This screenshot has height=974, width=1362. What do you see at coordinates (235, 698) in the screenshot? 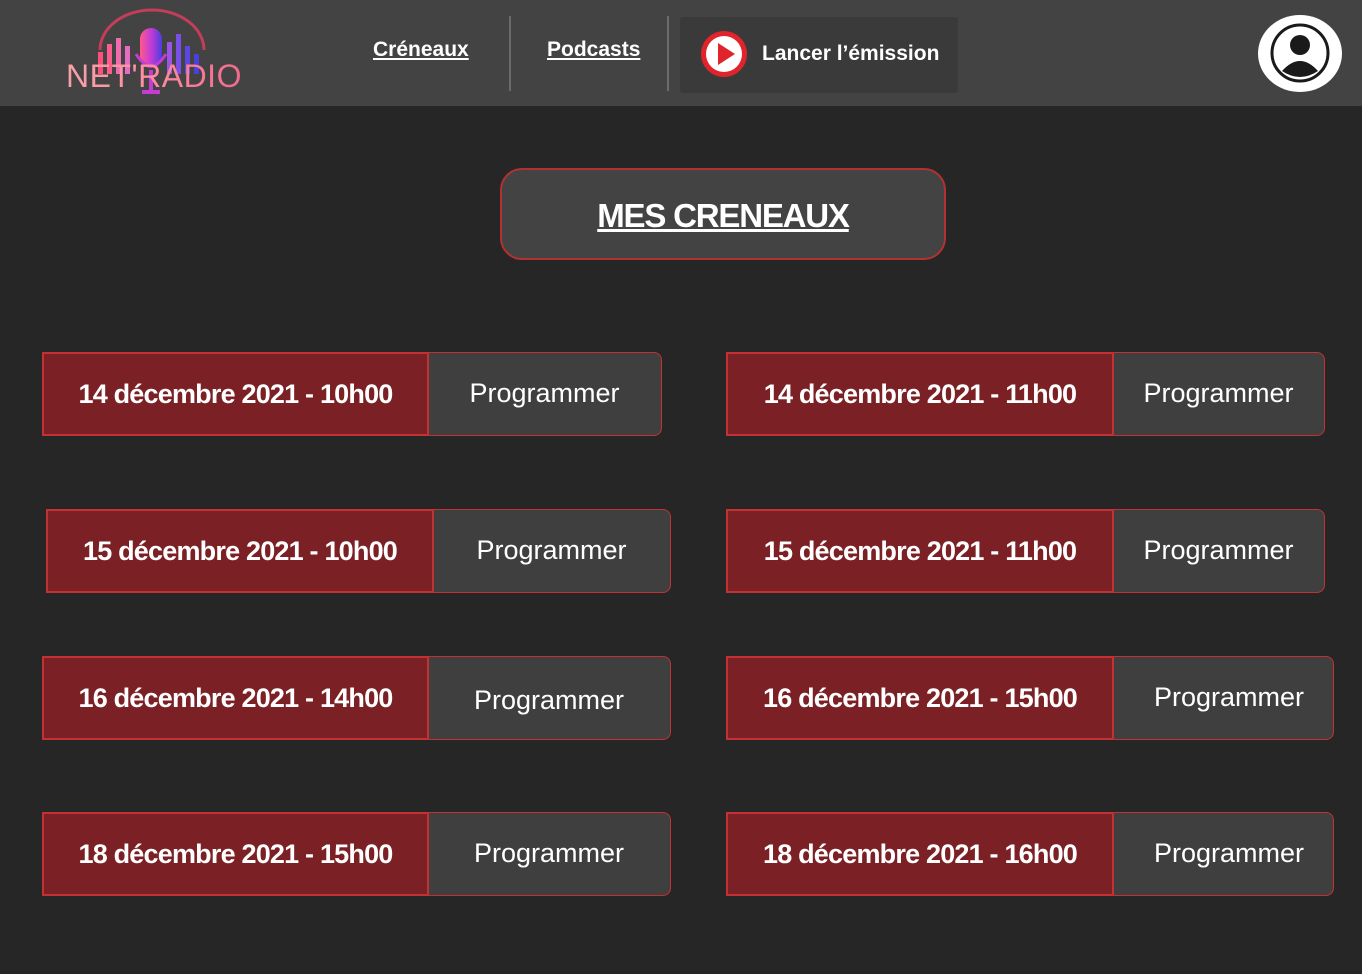
I see `slot-date-label: 16 décembre 2021 - 14h00` at bounding box center [235, 698].